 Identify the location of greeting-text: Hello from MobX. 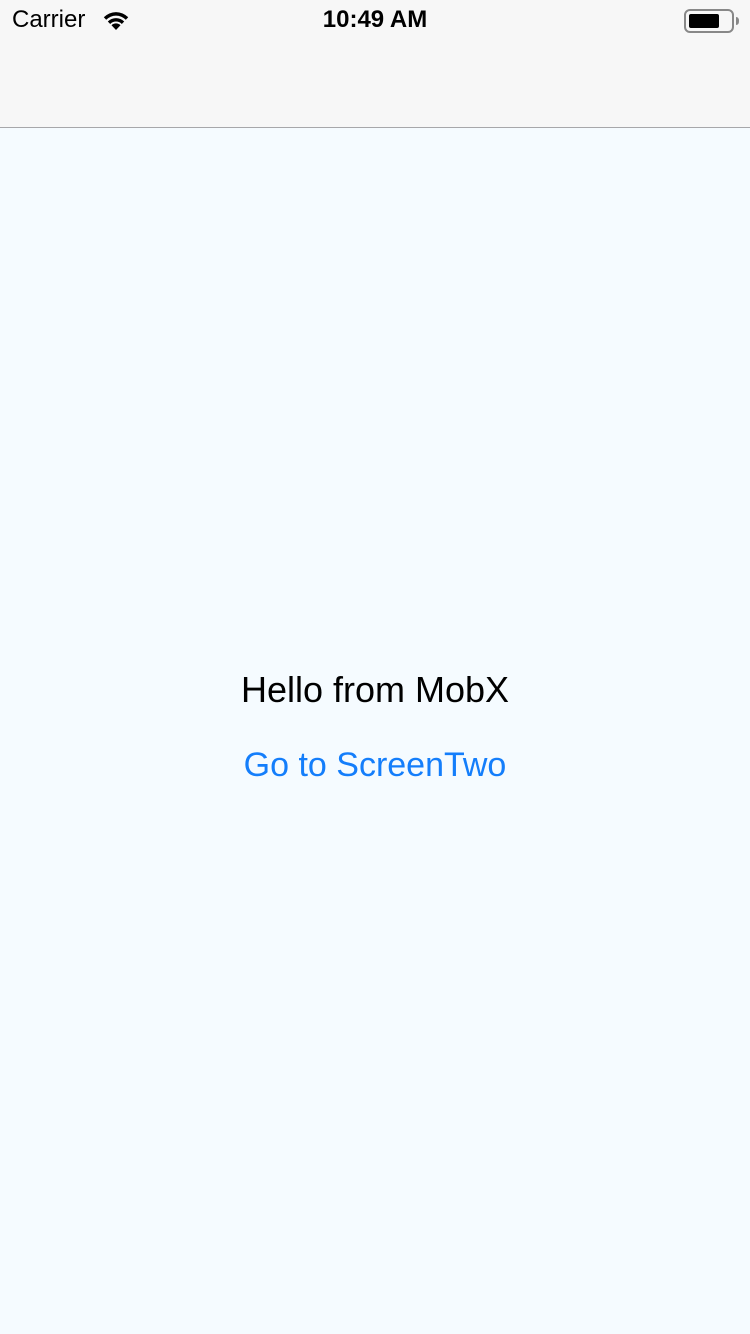
(375, 689).